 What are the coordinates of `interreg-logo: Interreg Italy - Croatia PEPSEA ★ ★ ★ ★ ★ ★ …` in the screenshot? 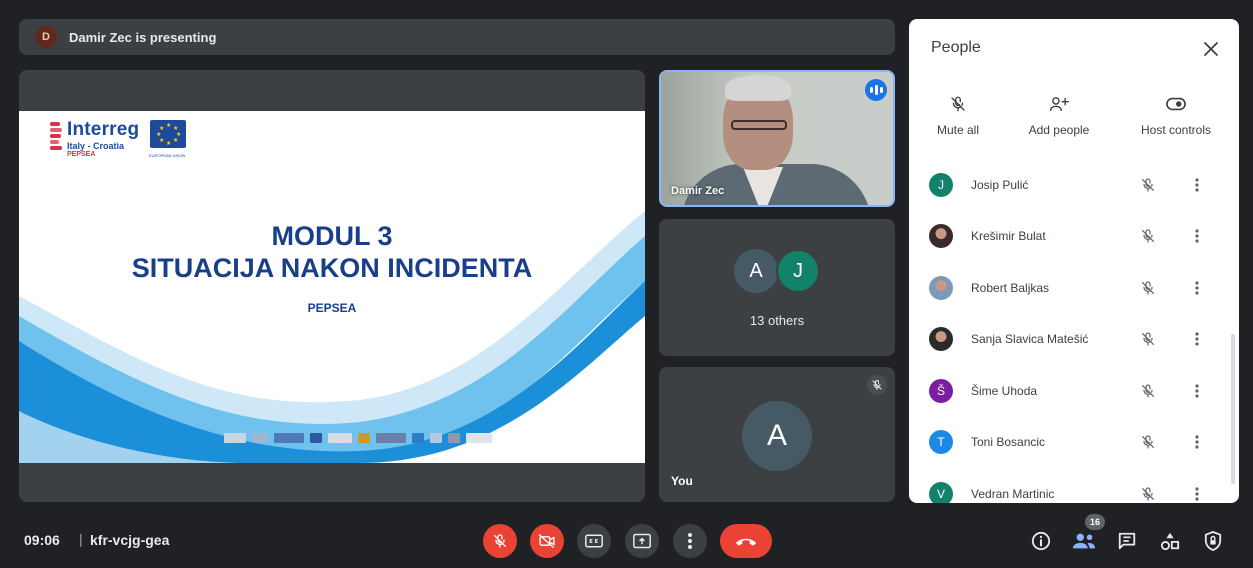 It's located at (140, 141).